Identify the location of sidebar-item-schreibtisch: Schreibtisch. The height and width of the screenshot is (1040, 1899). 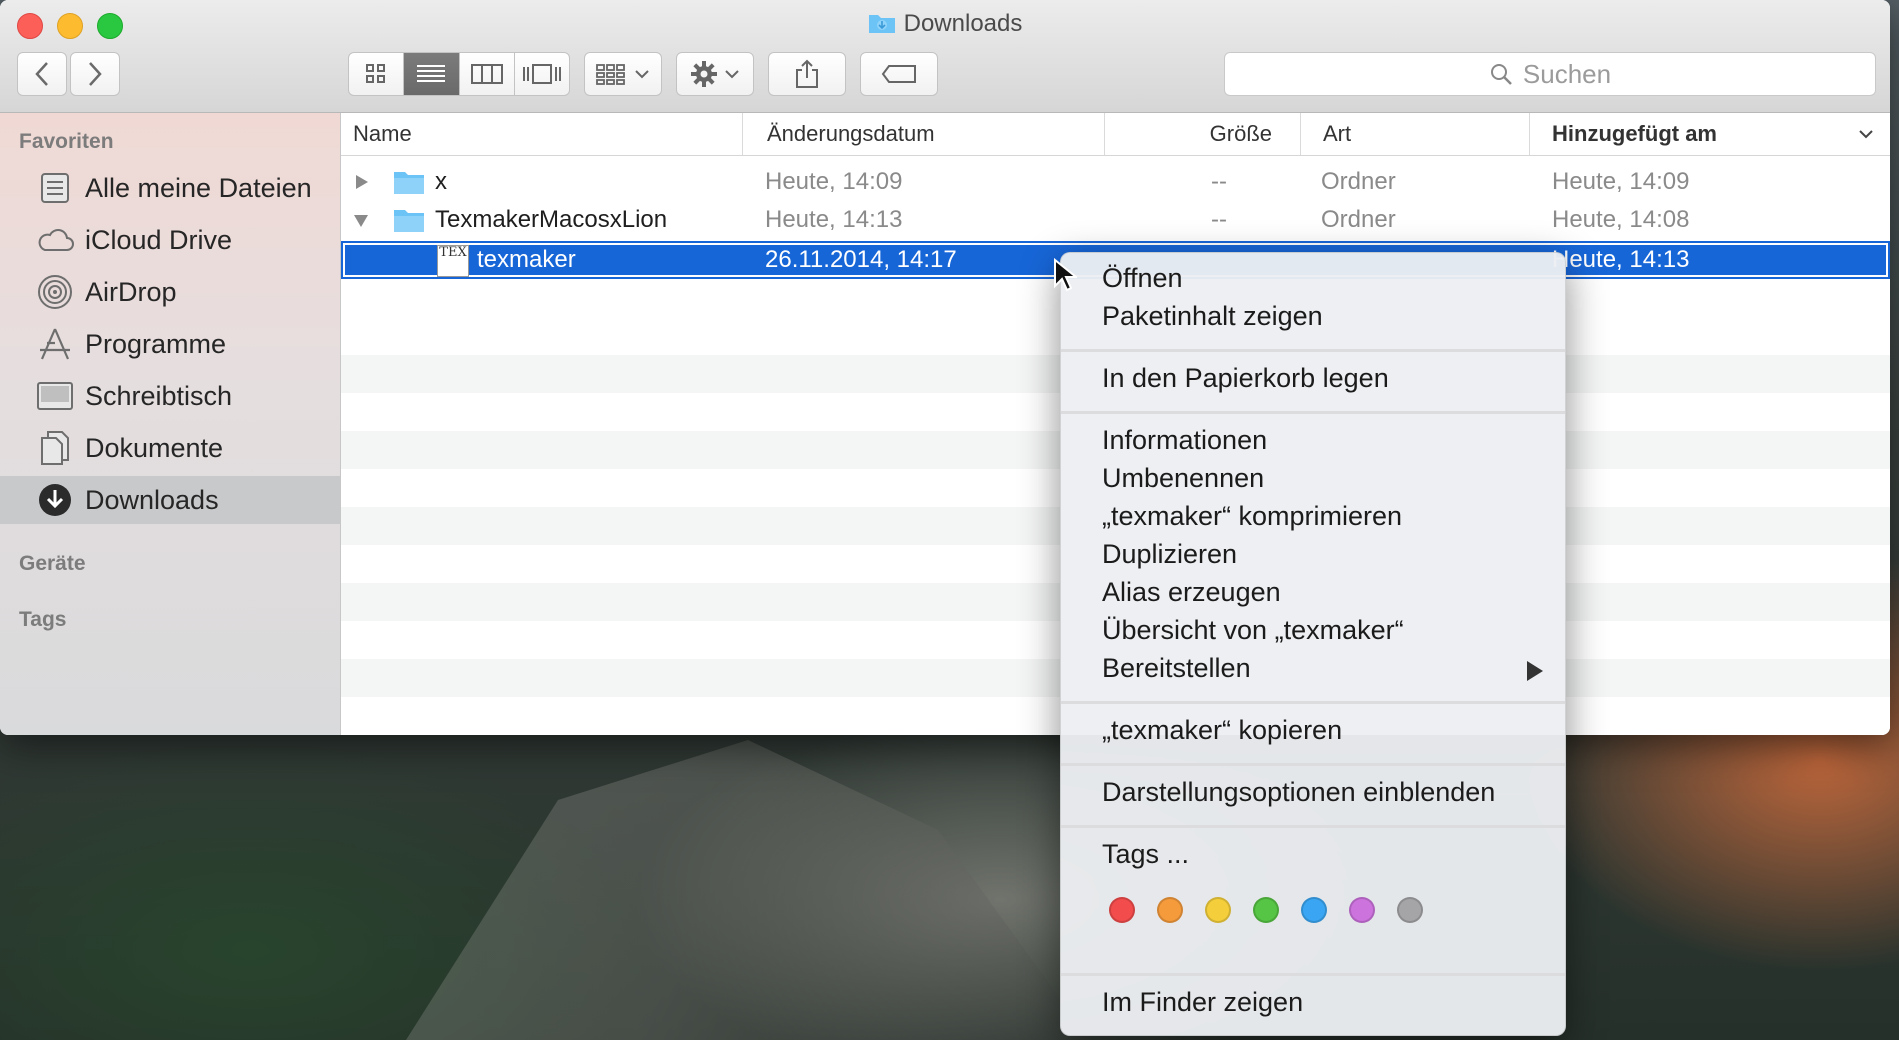
(170, 396).